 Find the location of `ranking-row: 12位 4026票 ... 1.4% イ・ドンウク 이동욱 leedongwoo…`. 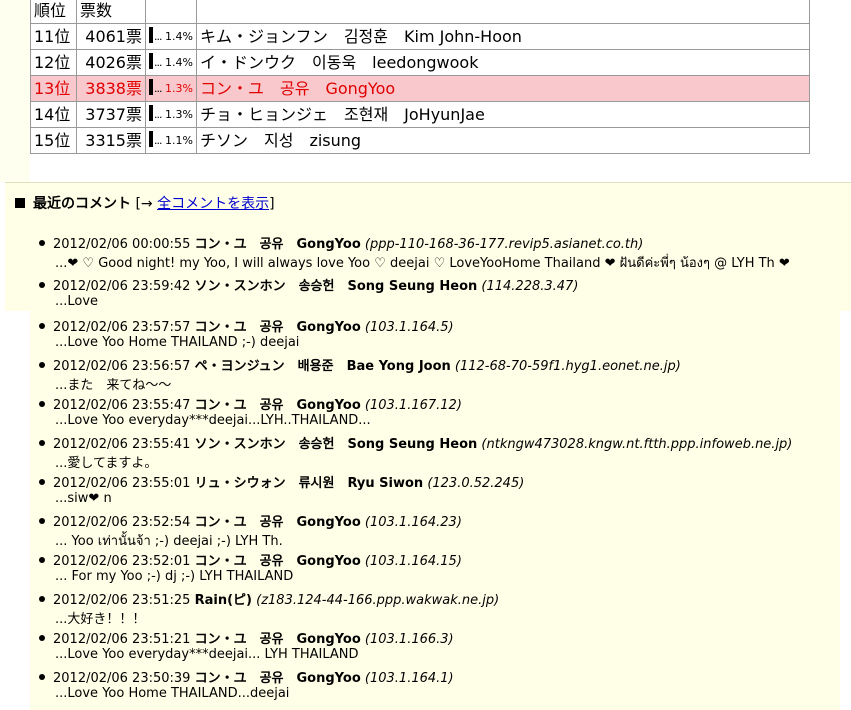

ranking-row: 12位 4026票 ... 1.4% イ・ドンウク 이동욱 leedongwoo… is located at coordinates (420, 62).